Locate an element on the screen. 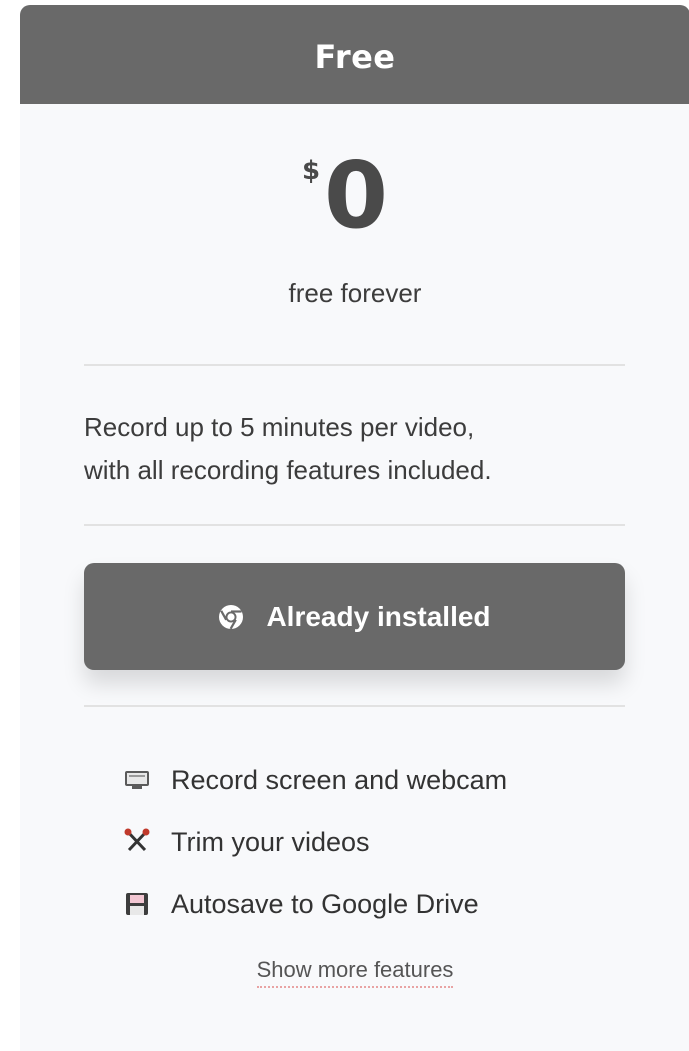 The width and height of the screenshot is (689, 1051). list-item: Trim your videos is located at coordinates (315, 842).